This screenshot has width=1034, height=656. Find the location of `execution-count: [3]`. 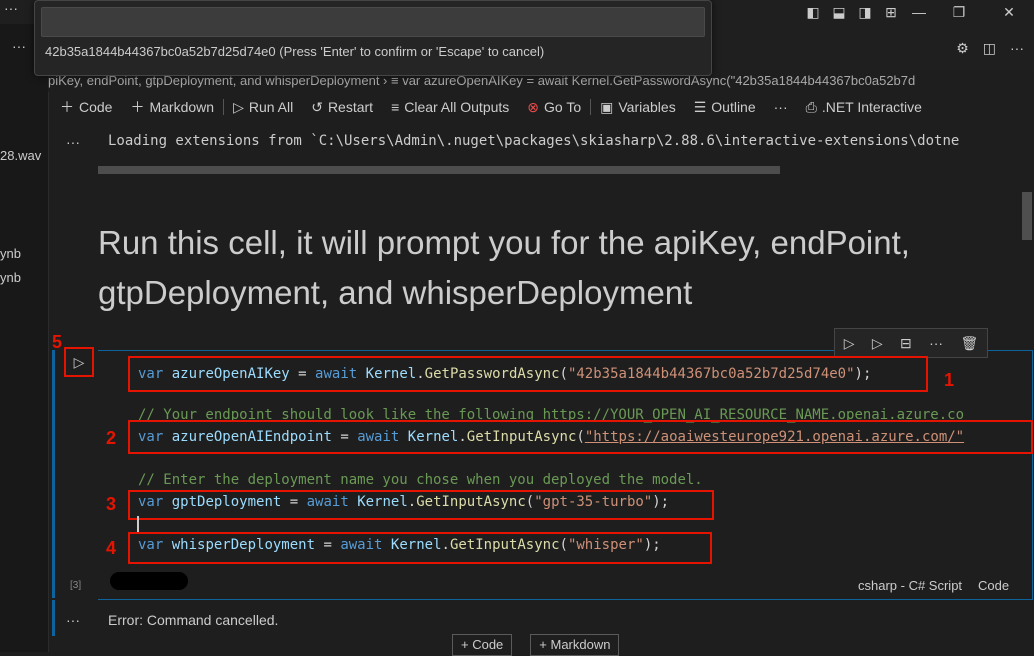

execution-count: [3] is located at coordinates (76, 585).